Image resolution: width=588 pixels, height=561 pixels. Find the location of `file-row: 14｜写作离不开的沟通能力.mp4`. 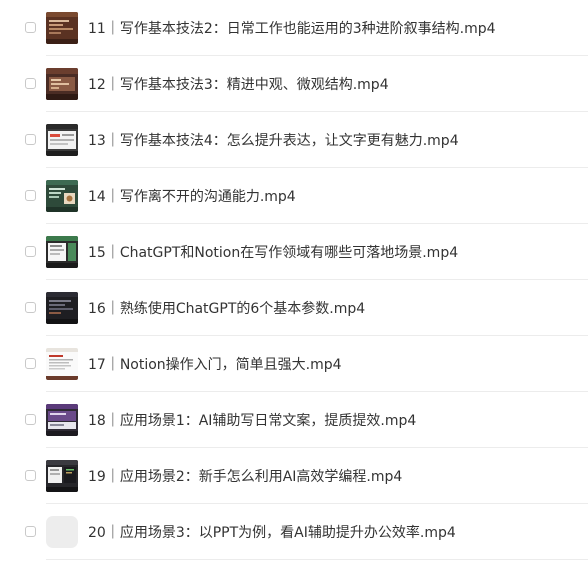

file-row: 14｜写作离不开的沟通能力.mp4 is located at coordinates (294, 196).